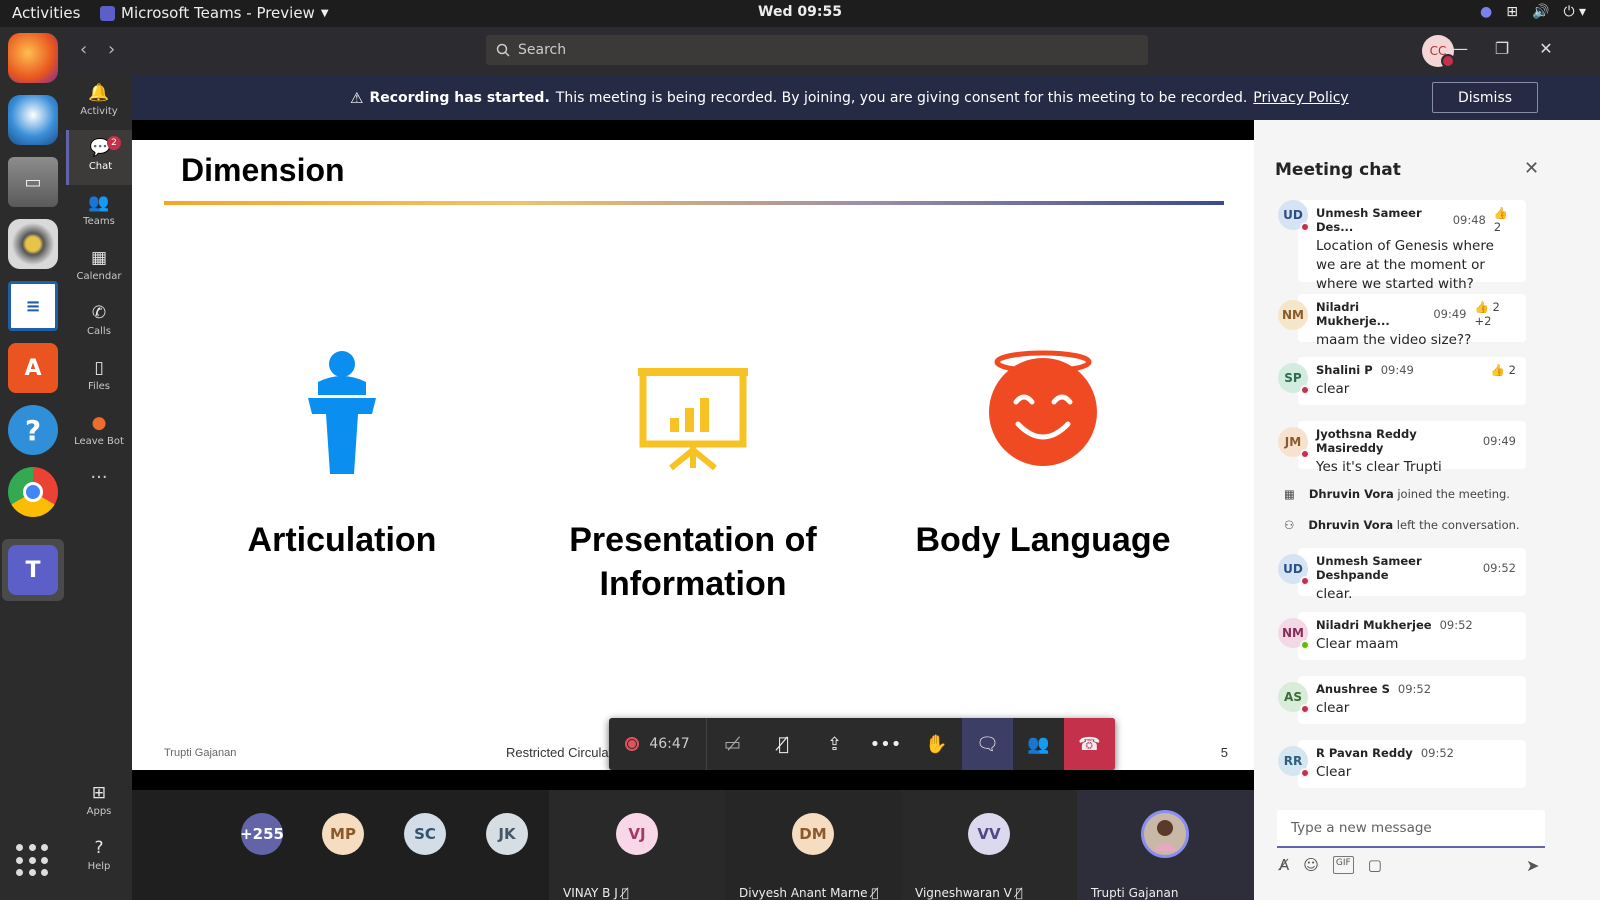  I want to click on appbar-label: Help, so click(99, 866).